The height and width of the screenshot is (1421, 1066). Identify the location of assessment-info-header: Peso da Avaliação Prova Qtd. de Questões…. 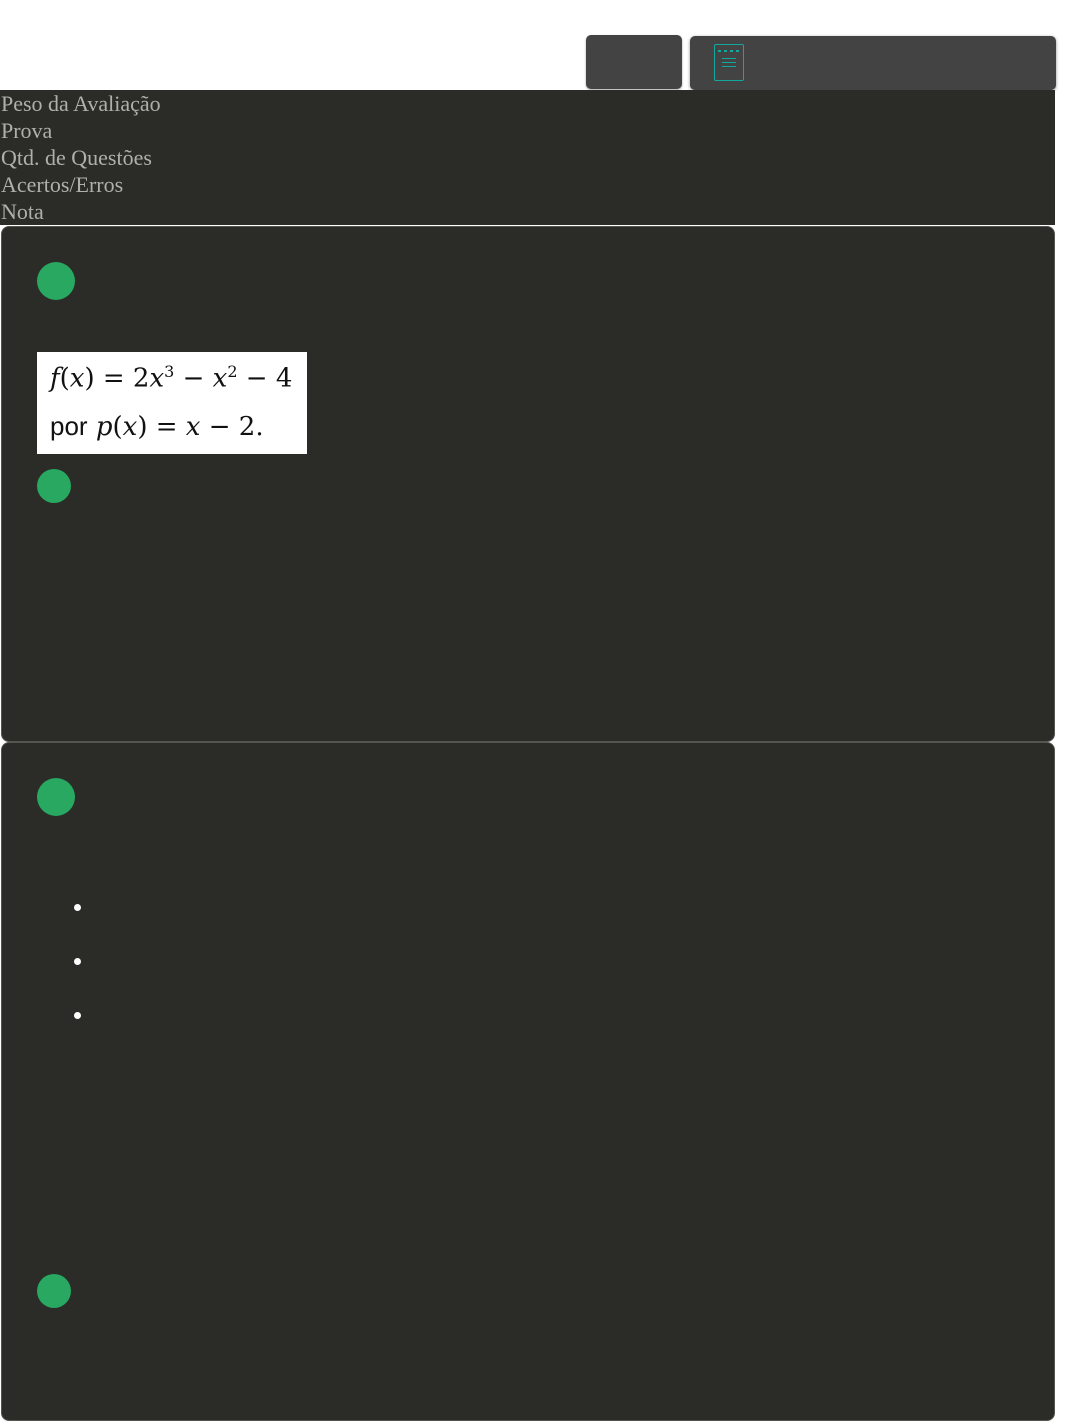
(527, 157).